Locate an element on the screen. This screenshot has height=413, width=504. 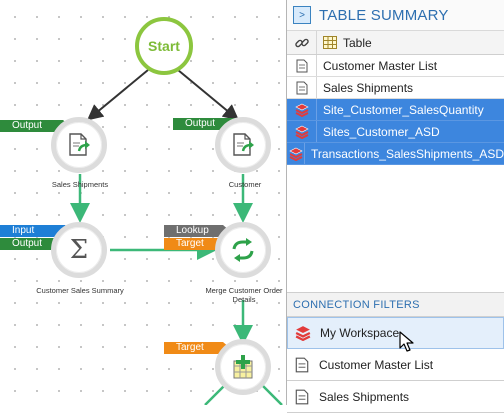
connection-filters-header: CONNECTION FILTERS is located at coordinates (395, 305).